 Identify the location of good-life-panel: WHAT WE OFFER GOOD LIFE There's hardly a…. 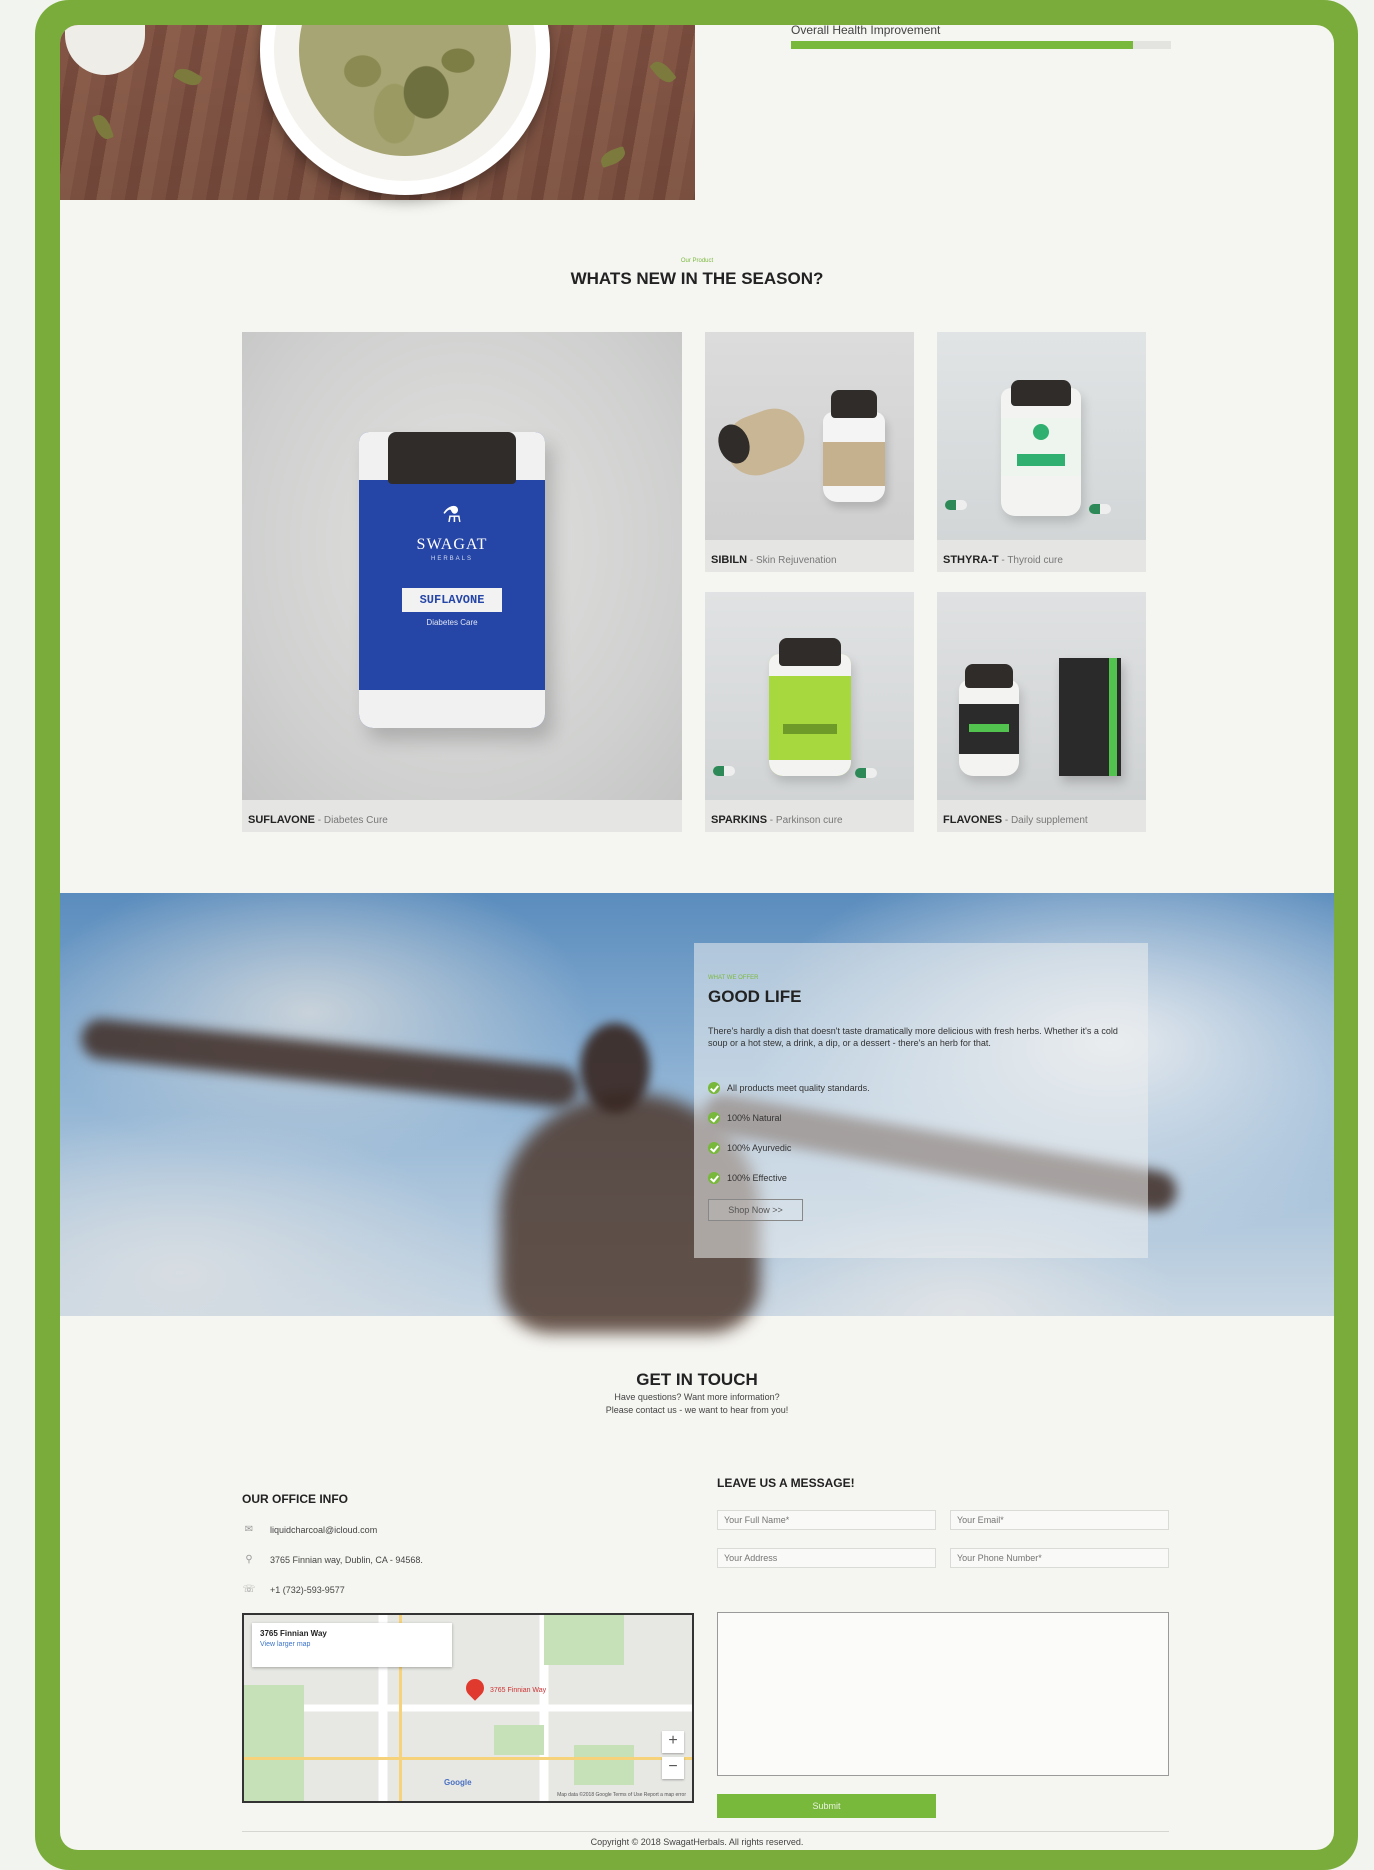
(921, 1100).